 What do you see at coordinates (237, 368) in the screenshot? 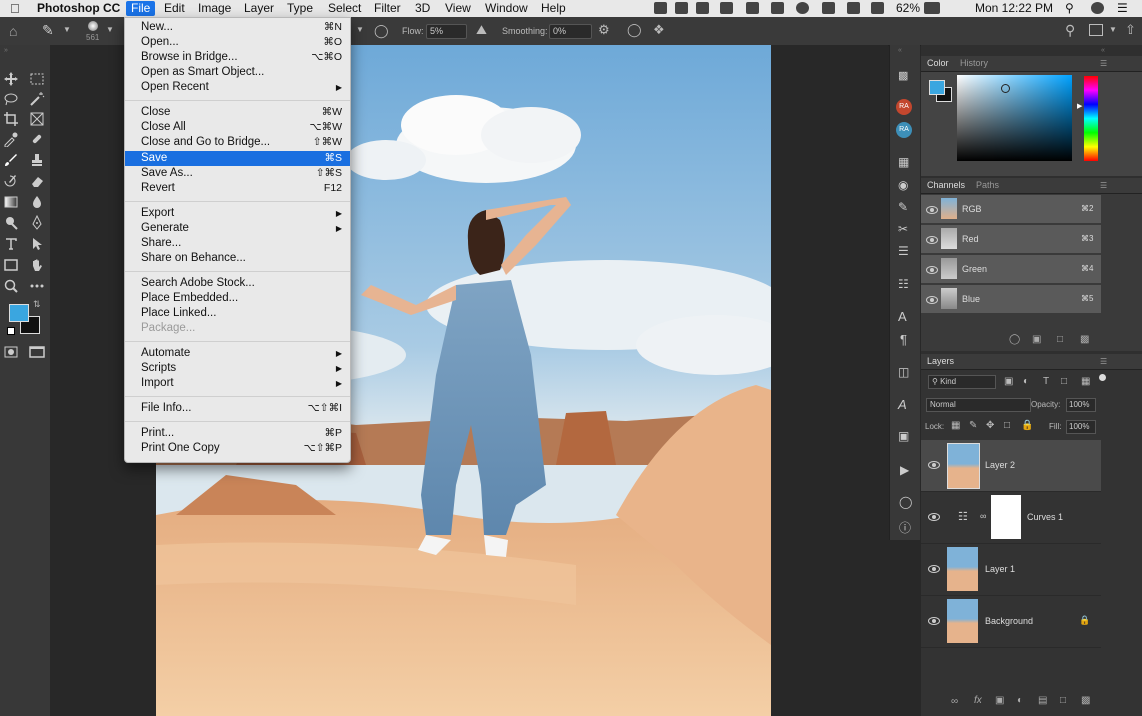
I see `menu-item: Scripts ▶` at bounding box center [237, 368].